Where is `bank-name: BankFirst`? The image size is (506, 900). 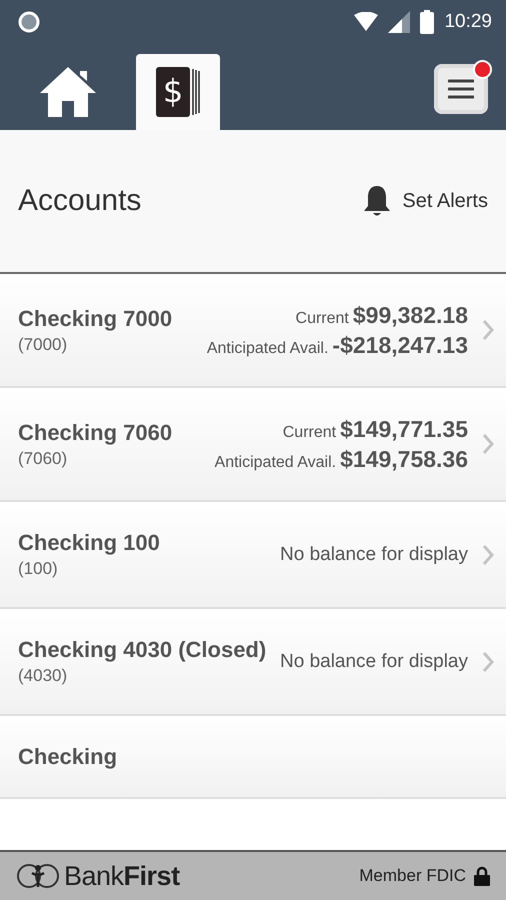
bank-name: BankFirst is located at coordinates (122, 876).